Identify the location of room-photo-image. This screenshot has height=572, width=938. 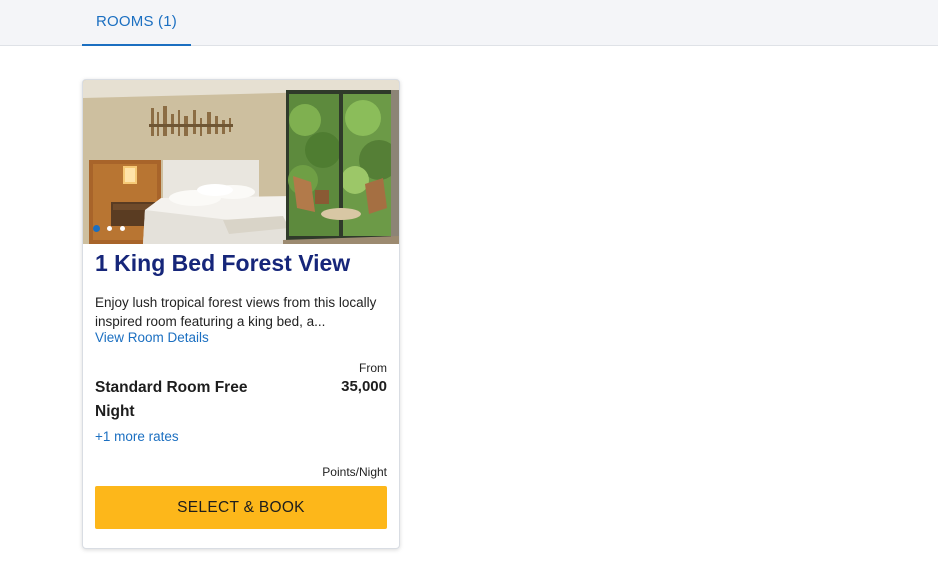
(241, 162).